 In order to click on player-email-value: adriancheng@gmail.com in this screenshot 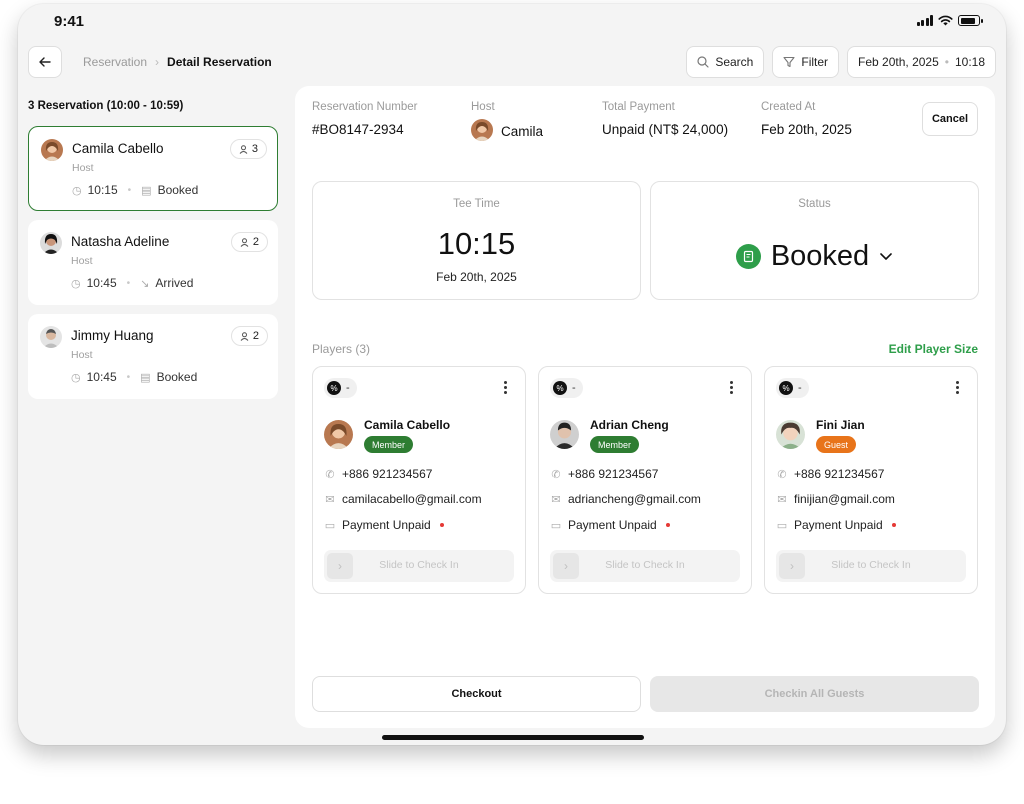, I will do `click(634, 499)`.